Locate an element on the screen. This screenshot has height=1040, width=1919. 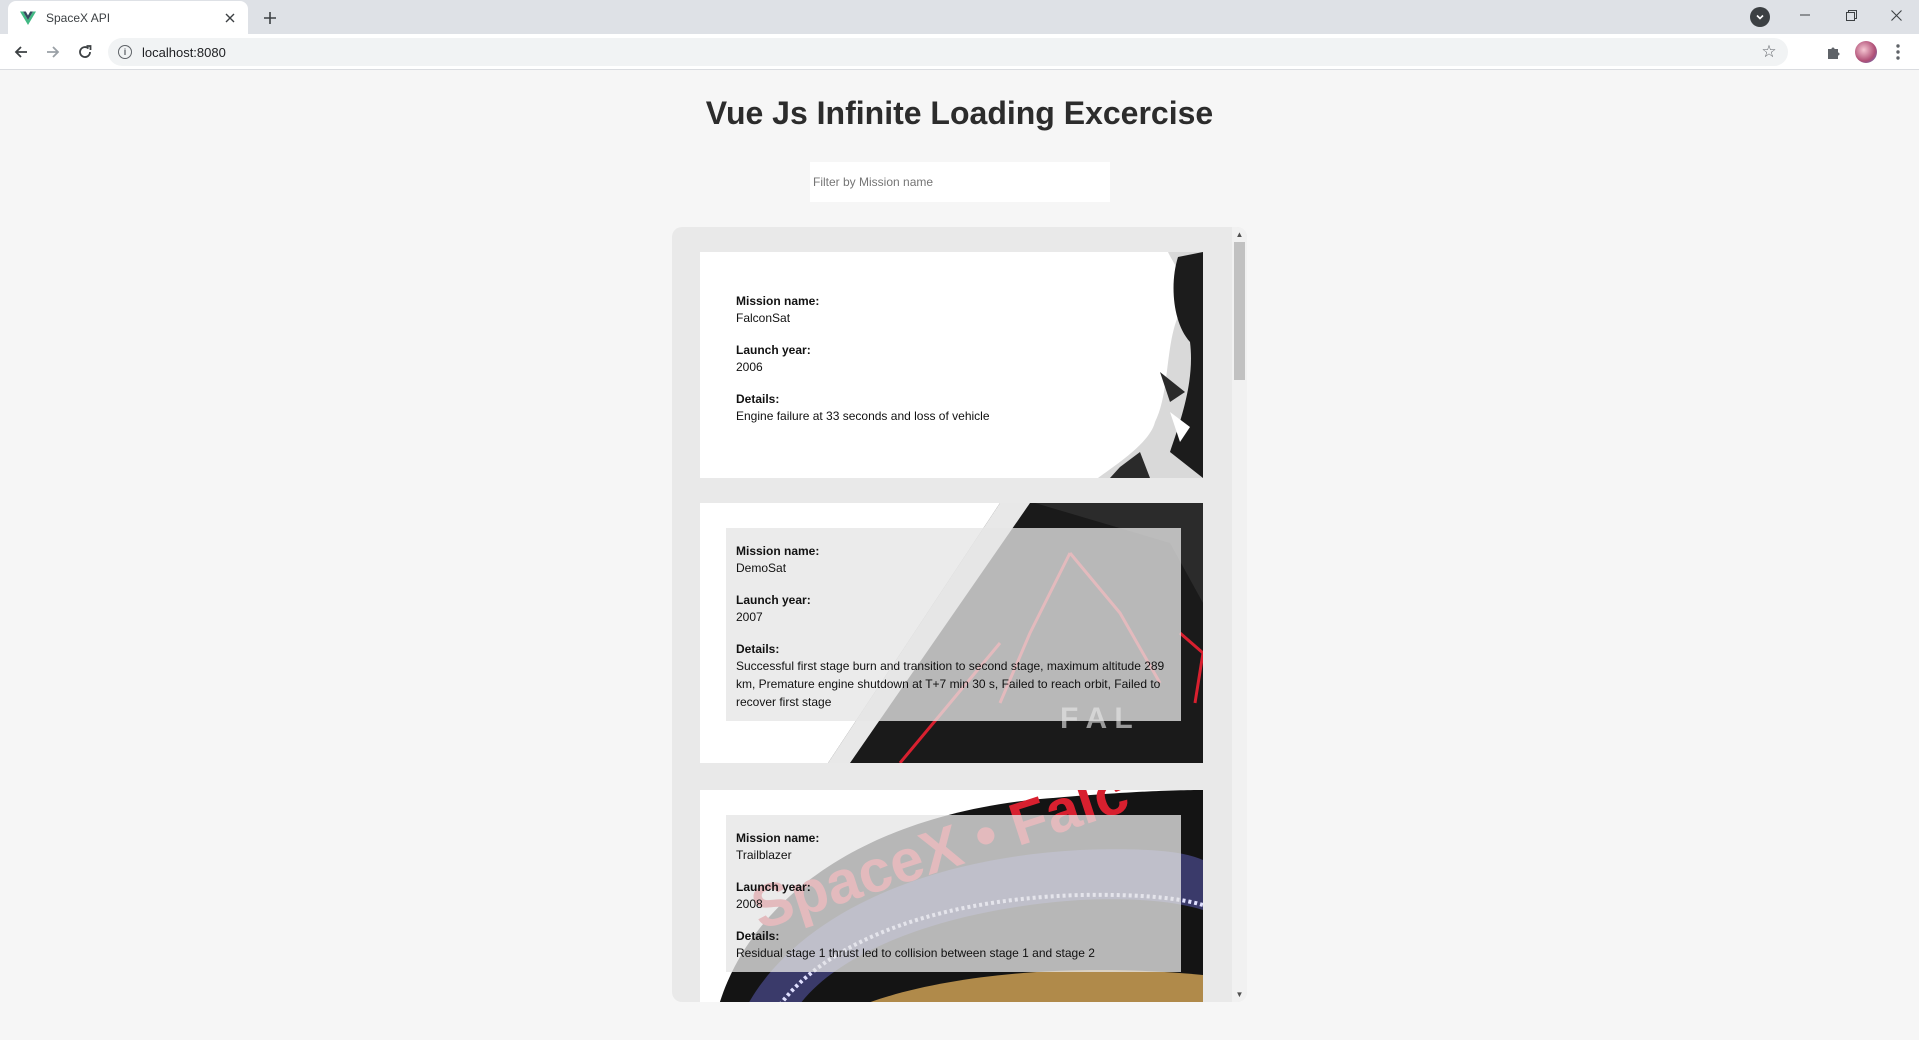
mission-name-value: Trailblazer is located at coordinates (764, 855).